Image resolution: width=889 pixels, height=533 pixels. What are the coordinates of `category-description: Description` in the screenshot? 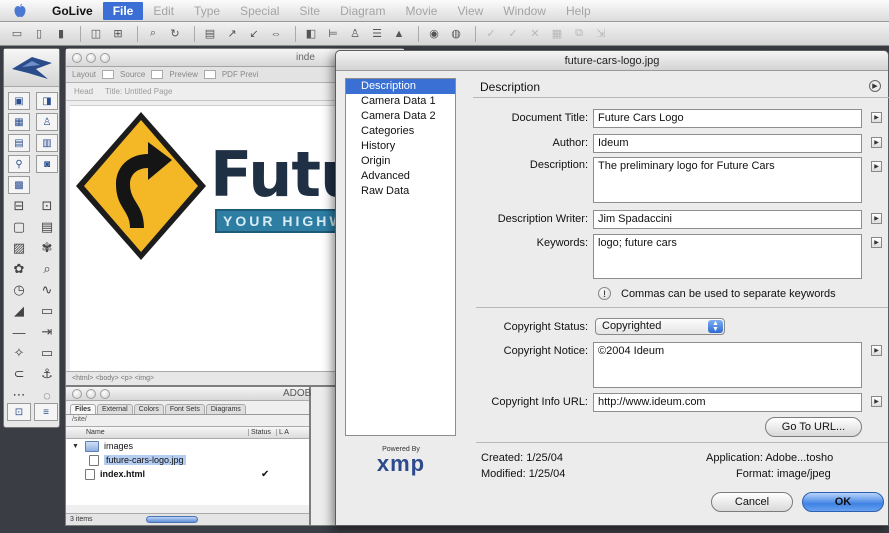 It's located at (400, 86).